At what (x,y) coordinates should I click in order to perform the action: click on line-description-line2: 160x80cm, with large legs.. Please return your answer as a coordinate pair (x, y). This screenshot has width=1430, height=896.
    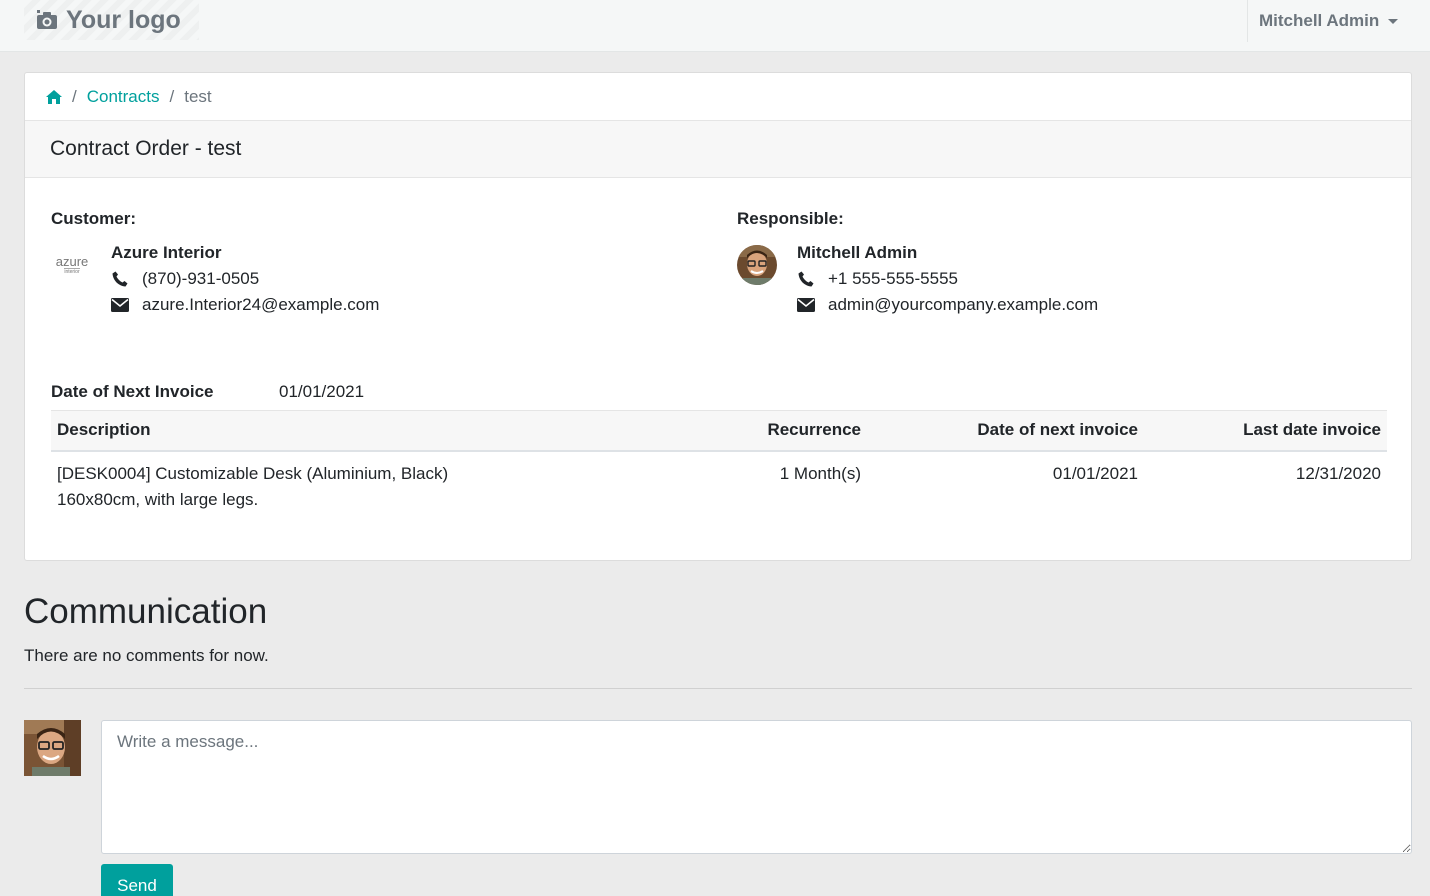
    Looking at the image, I should click on (158, 499).